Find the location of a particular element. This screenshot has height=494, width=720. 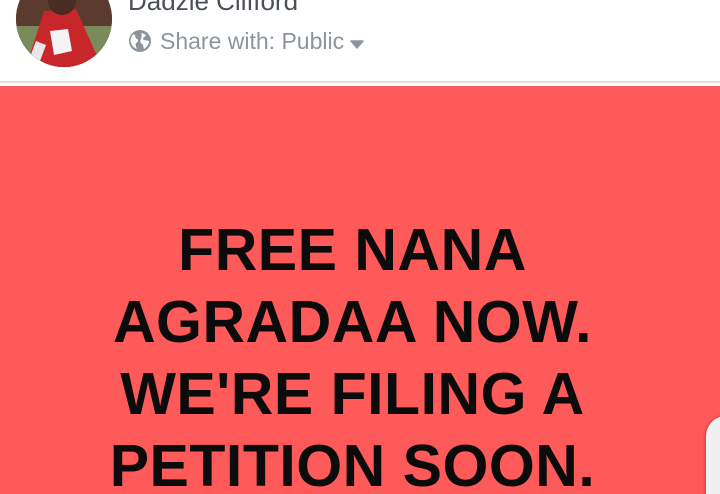

avatar is located at coordinates (64, 33).